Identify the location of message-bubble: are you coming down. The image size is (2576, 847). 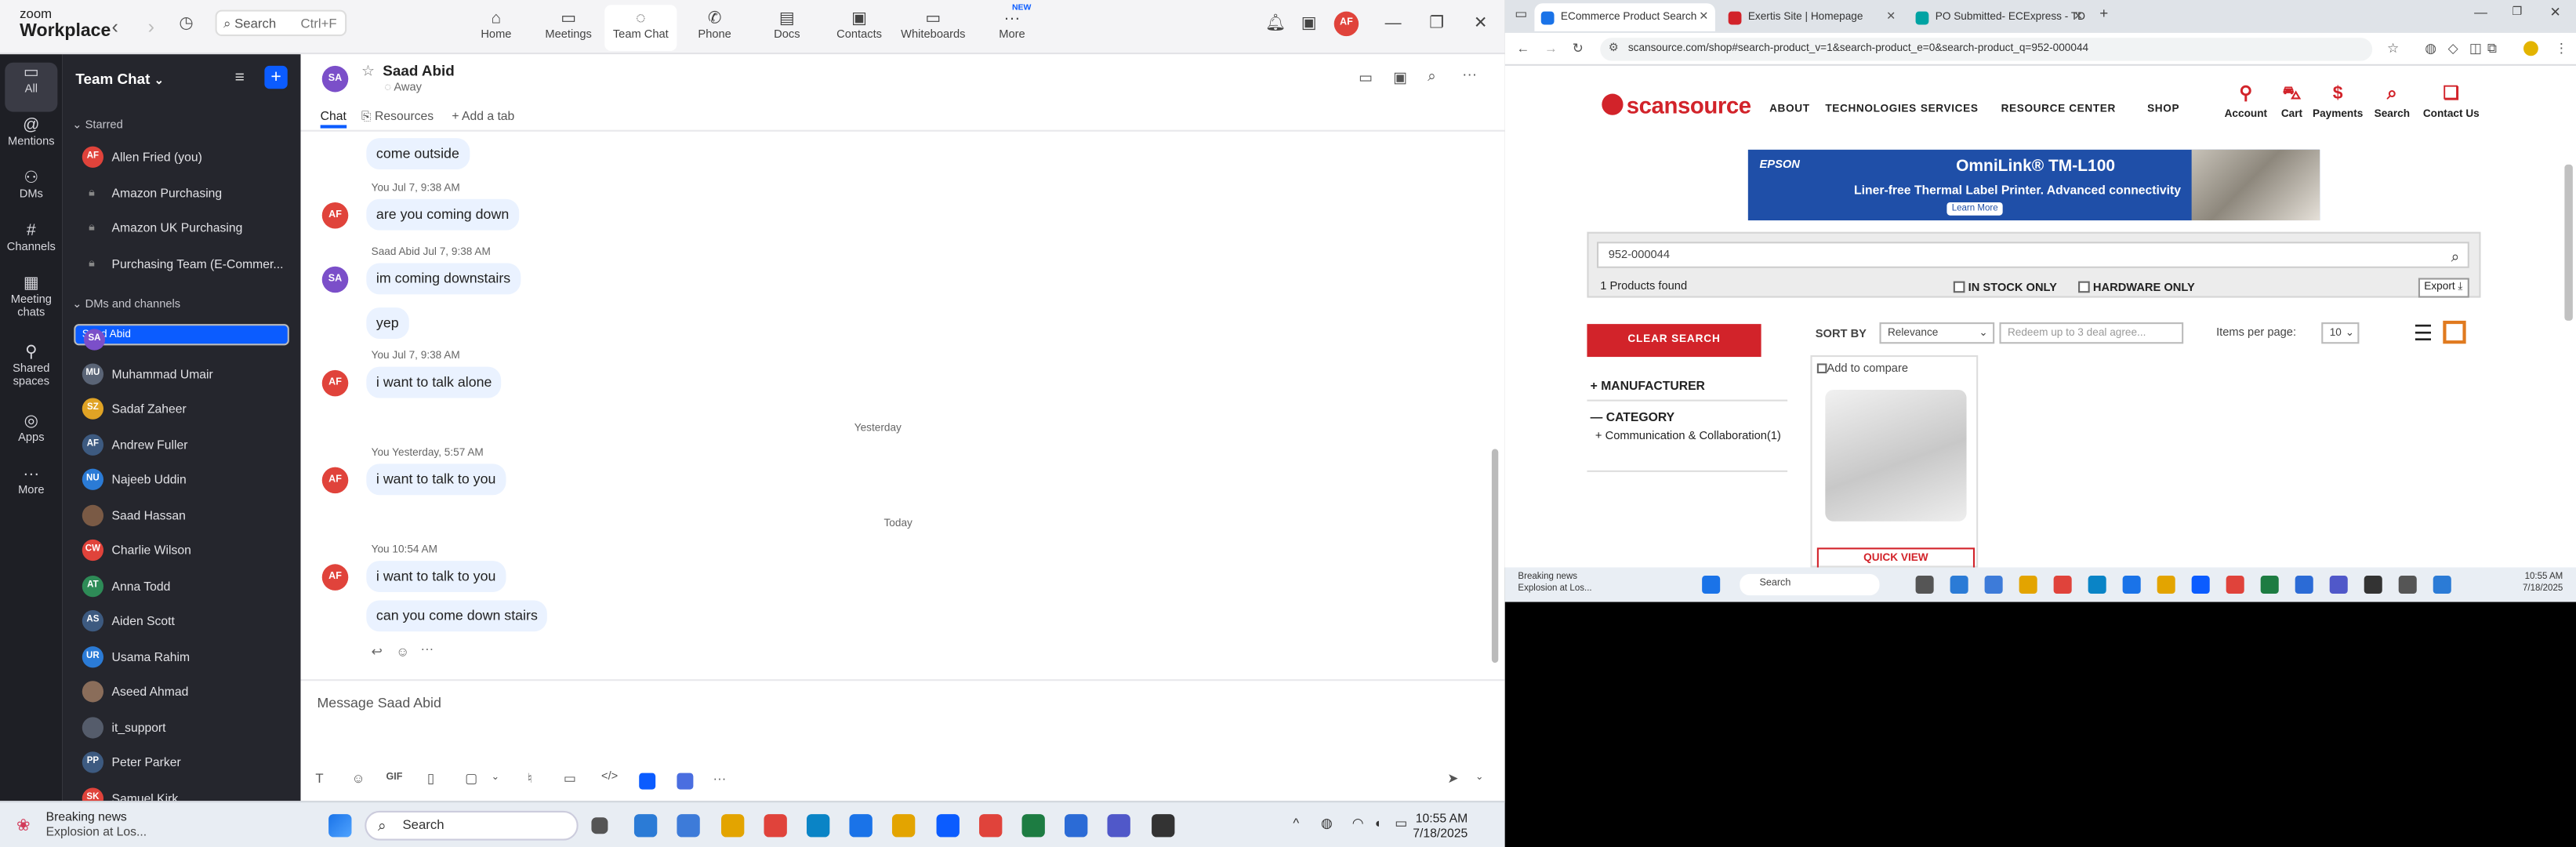
(443, 214).